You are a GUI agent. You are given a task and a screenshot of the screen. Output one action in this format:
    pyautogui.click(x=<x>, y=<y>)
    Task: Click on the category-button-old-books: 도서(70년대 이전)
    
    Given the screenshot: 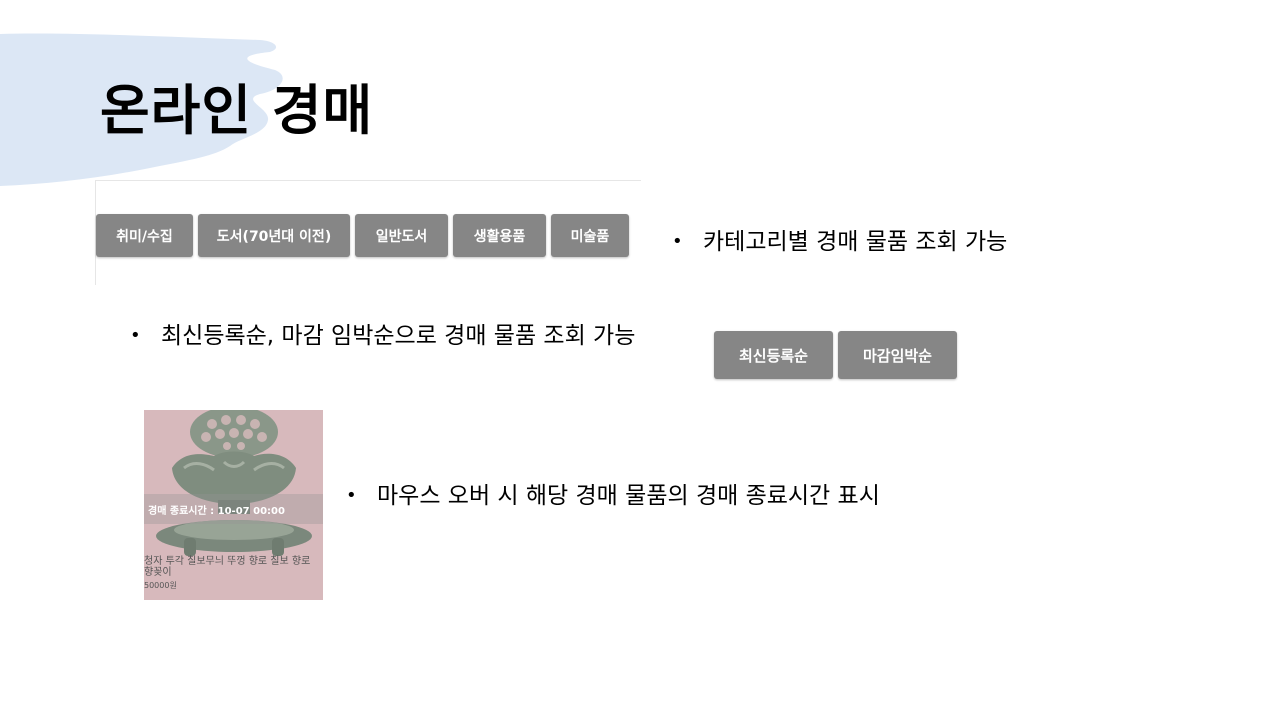 What is the action you would take?
    pyautogui.click(x=274, y=235)
    